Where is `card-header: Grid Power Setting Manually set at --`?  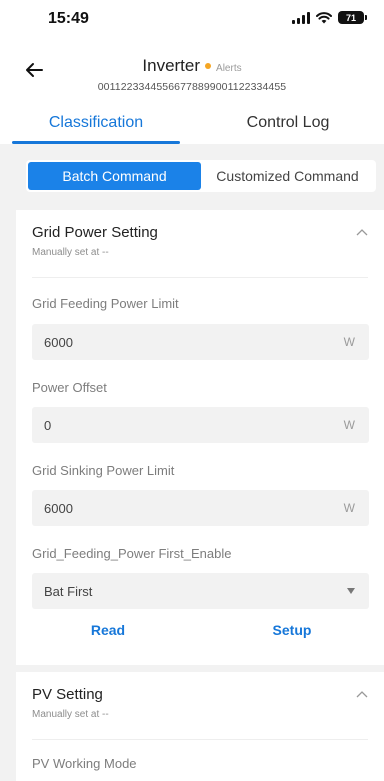 card-header: Grid Power Setting Manually set at -- is located at coordinates (200, 252).